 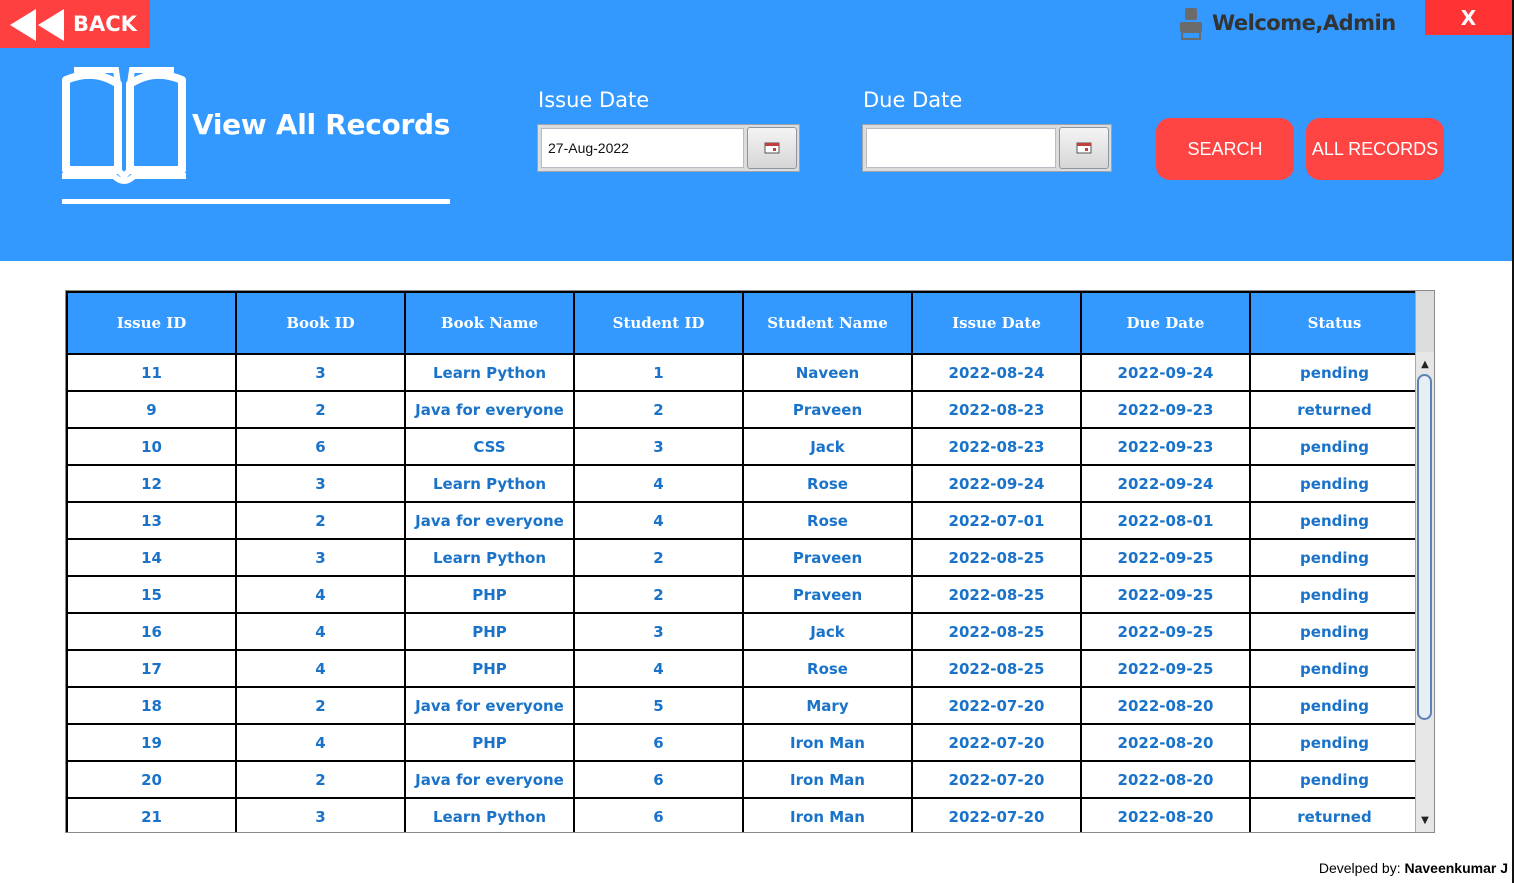 I want to click on table-cell: 13, so click(x=151, y=520).